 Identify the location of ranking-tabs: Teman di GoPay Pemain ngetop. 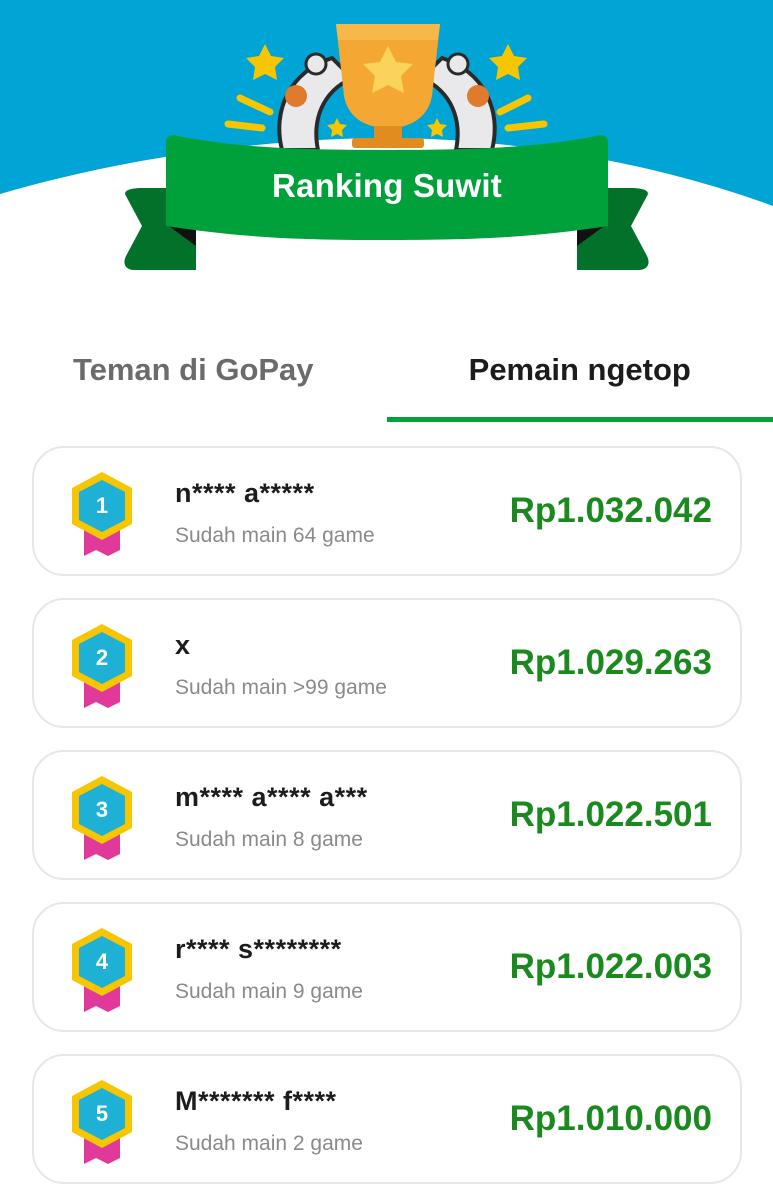
(386, 370).